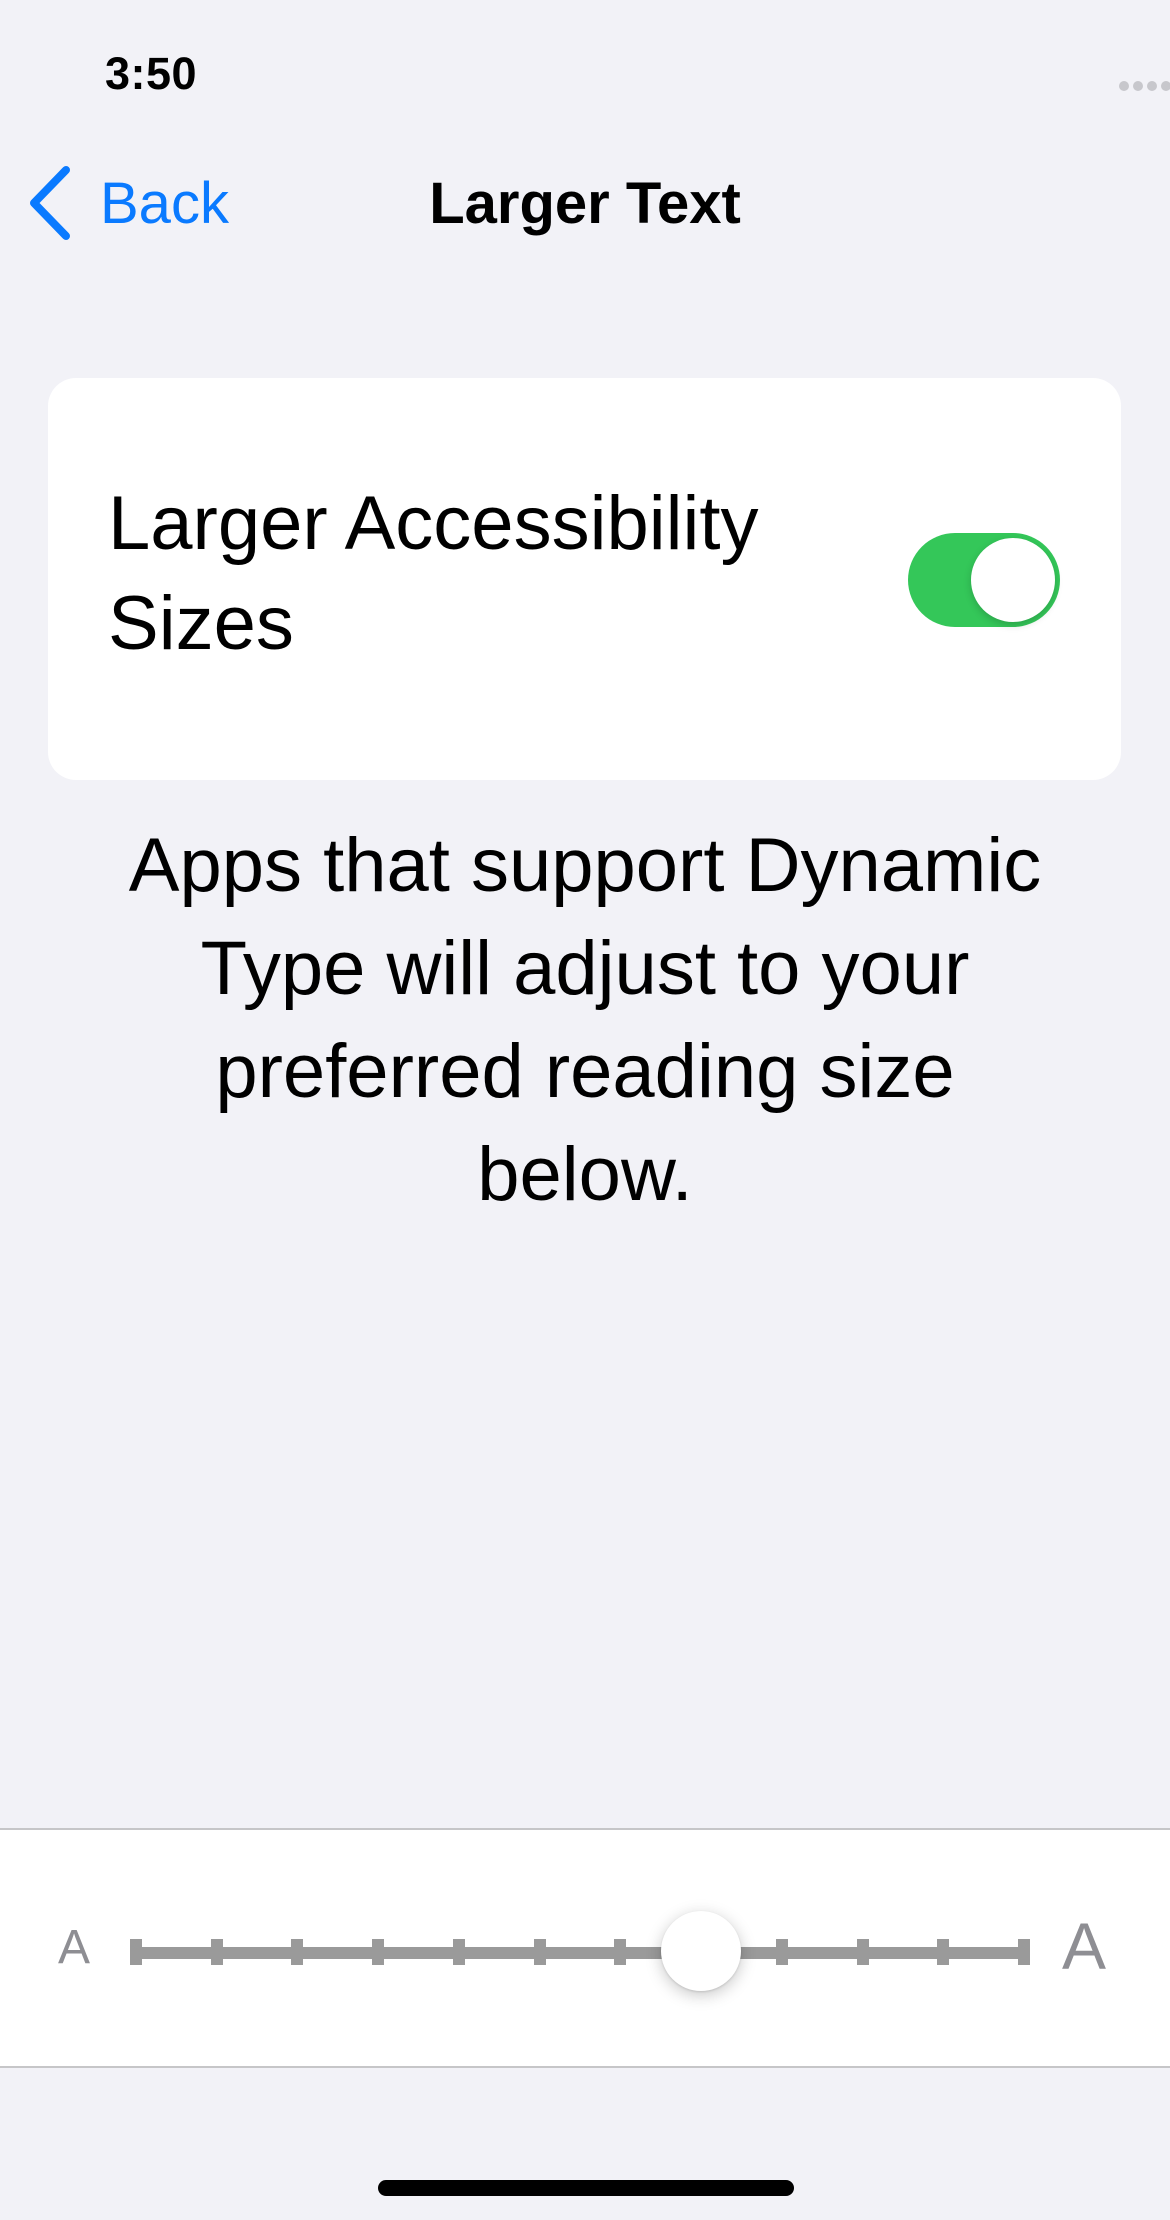 This screenshot has height=2220, width=1170. Describe the element at coordinates (1144, 86) in the screenshot. I see `signal-icon` at that location.